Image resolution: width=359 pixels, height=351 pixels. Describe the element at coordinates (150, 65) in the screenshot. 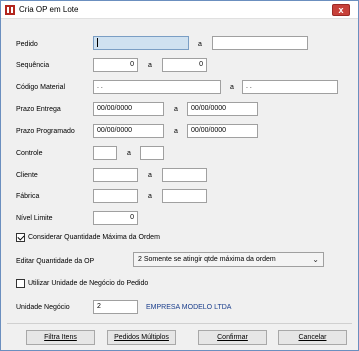

I see `sequencia-range-separator: a` at that location.